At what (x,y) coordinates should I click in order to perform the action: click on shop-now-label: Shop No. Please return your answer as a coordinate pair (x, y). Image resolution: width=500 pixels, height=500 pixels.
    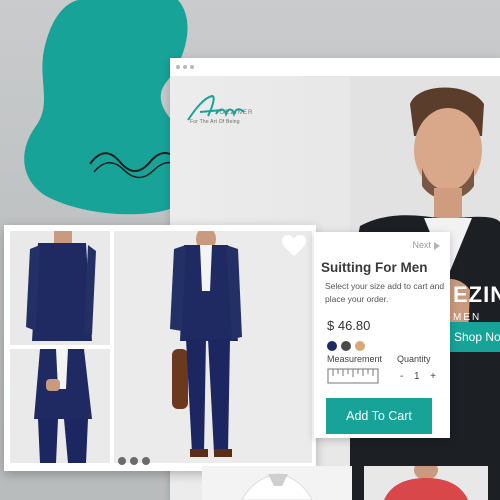
    Looking at the image, I should click on (477, 337).